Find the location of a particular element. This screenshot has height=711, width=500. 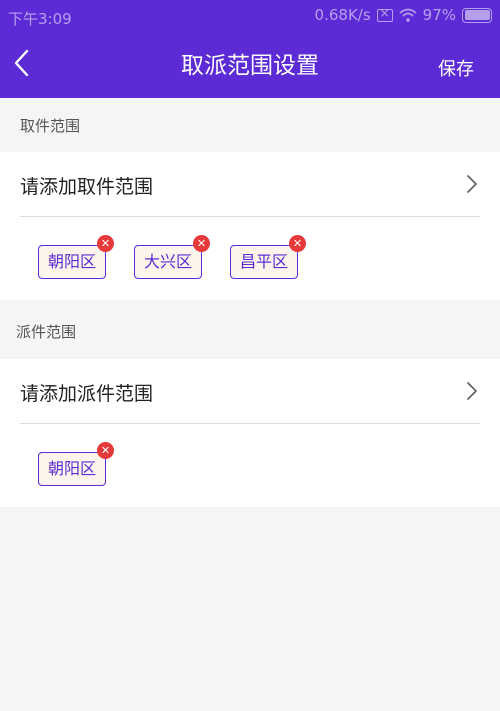

page-title: 取派范围设置 is located at coordinates (250, 66).